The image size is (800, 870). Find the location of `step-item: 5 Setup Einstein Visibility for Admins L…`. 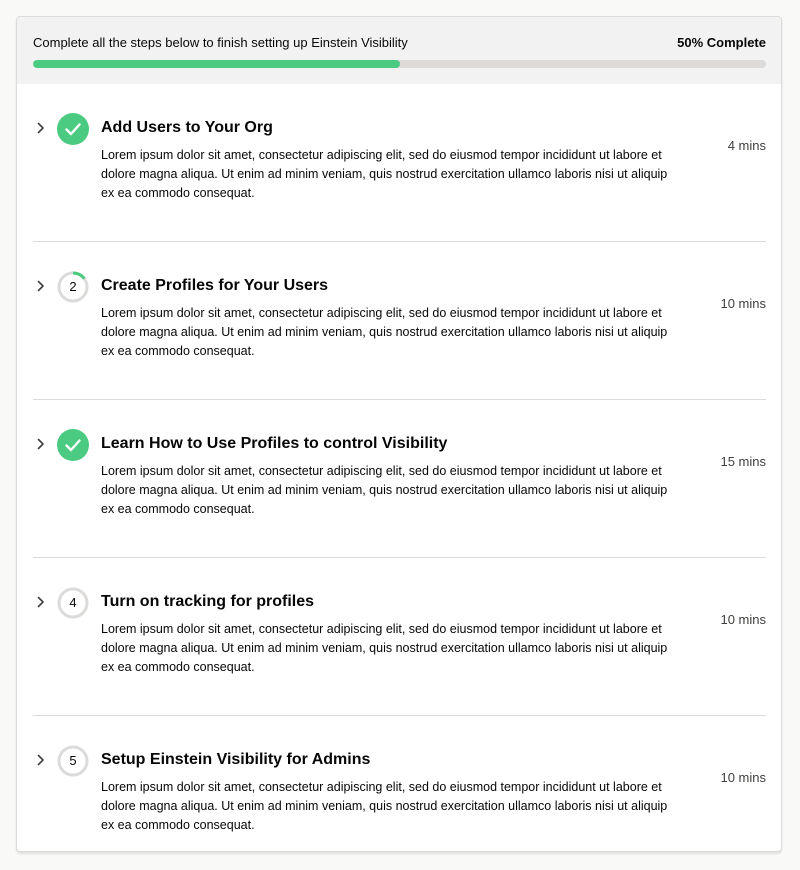

step-item: 5 Setup Einstein Visibility for Admins L… is located at coordinates (399, 783).